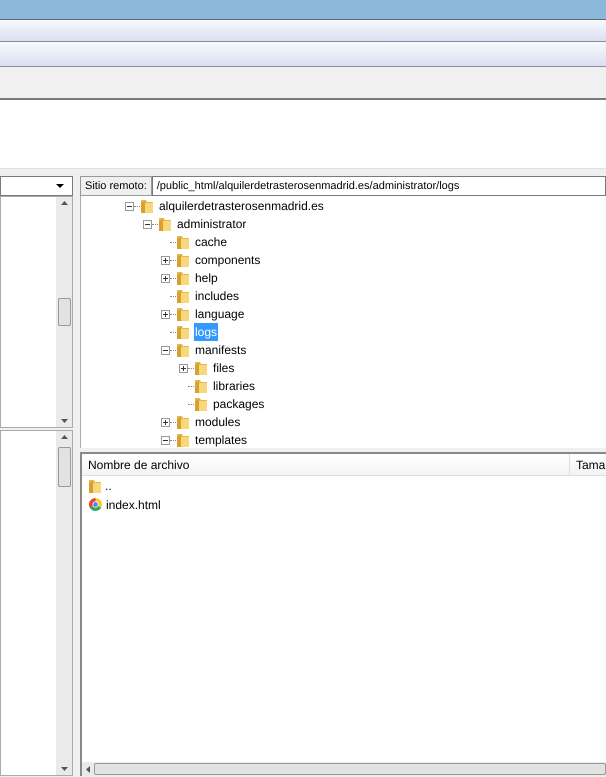 The height and width of the screenshot is (777, 606). What do you see at coordinates (221, 439) in the screenshot?
I see `tree-item: templates` at bounding box center [221, 439].